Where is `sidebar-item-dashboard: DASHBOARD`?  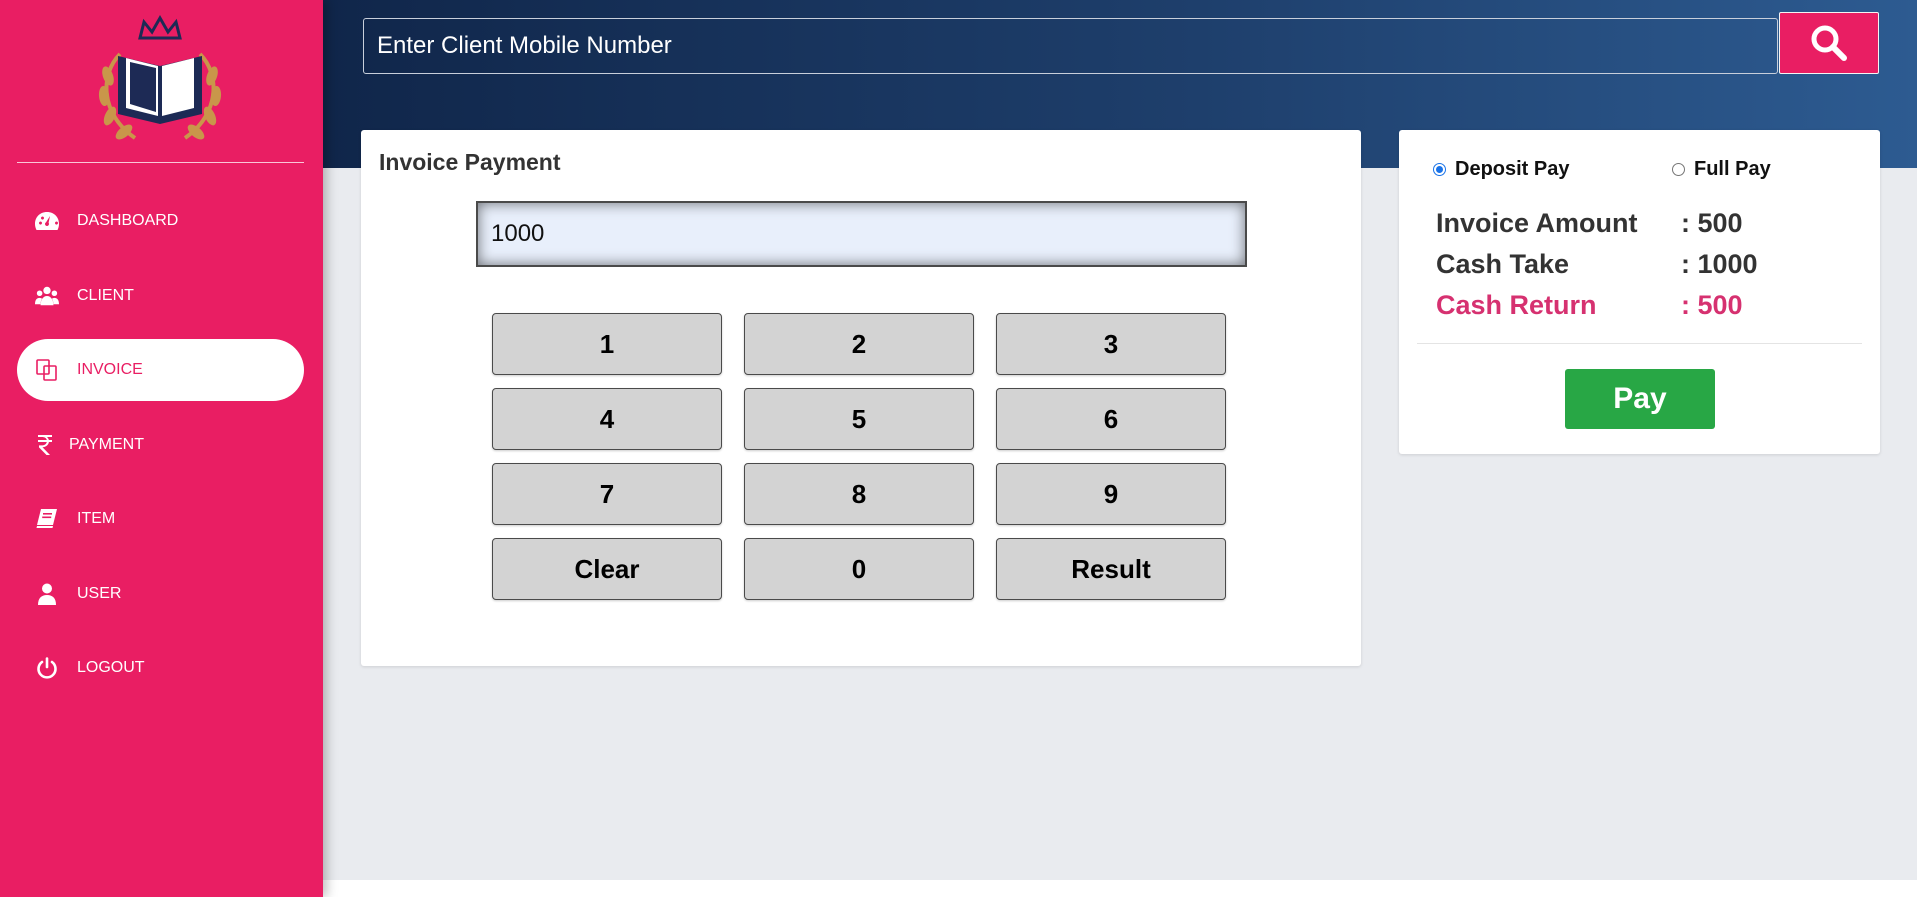 sidebar-item-dashboard: DASHBOARD is located at coordinates (160, 221).